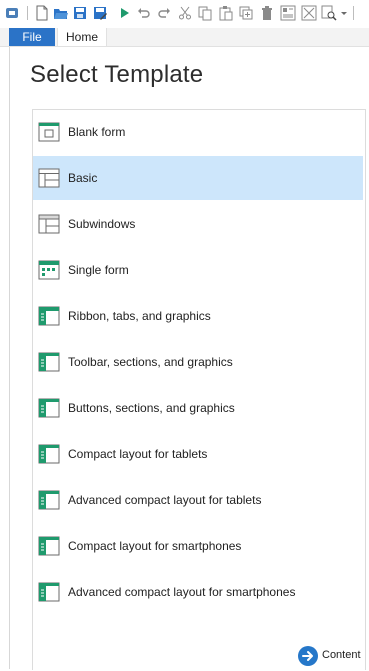  Describe the element at coordinates (341, 655) in the screenshot. I see `content-button-label: Content` at that location.